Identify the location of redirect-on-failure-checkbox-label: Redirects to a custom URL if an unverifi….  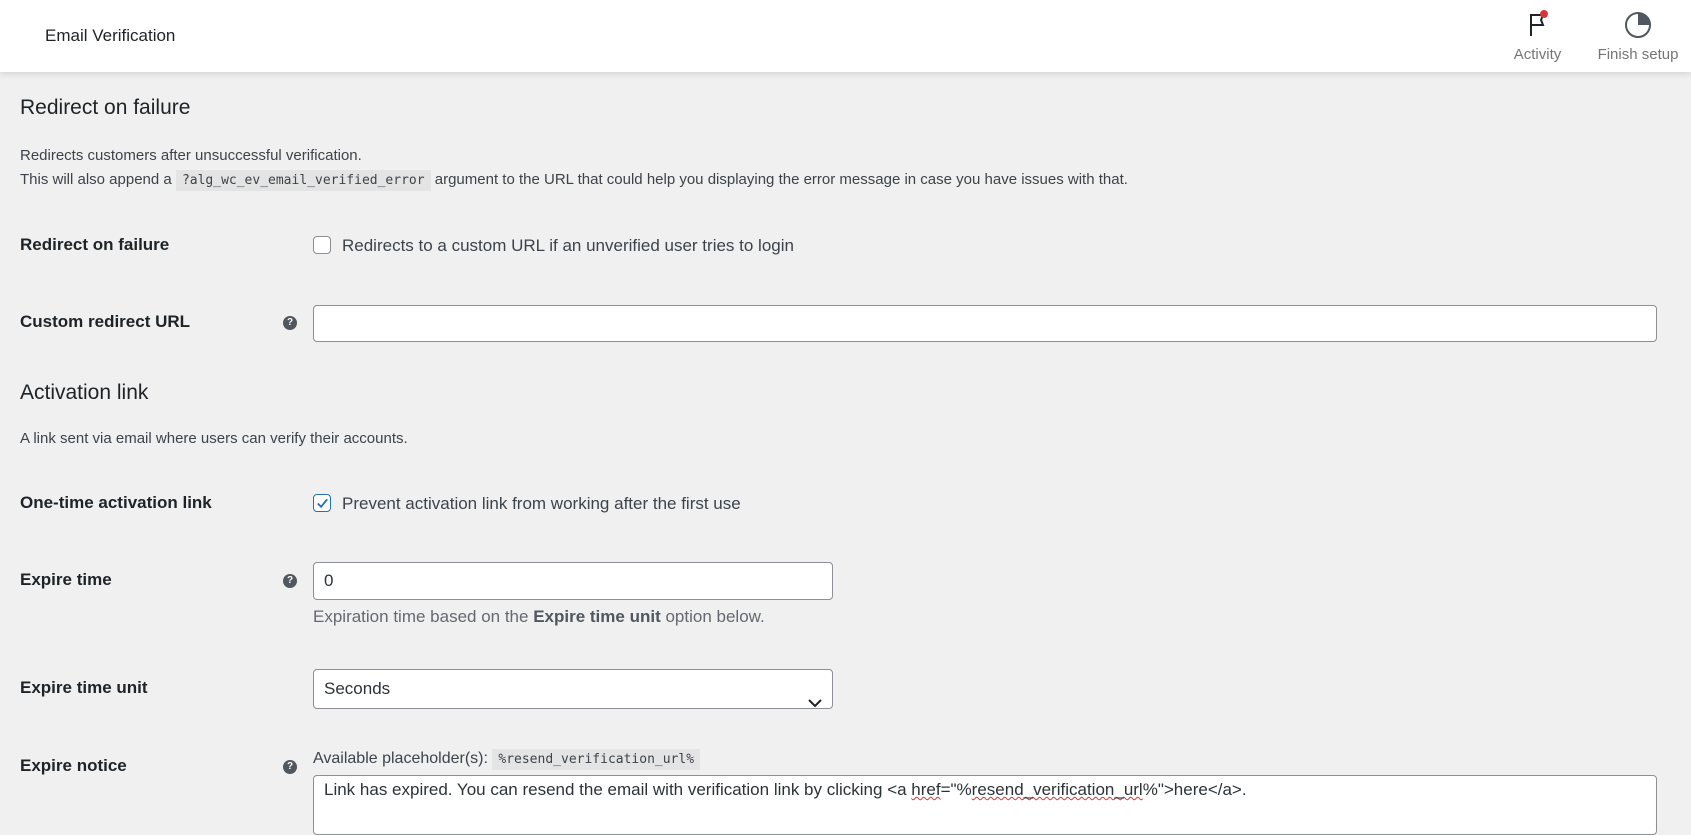
(568, 246).